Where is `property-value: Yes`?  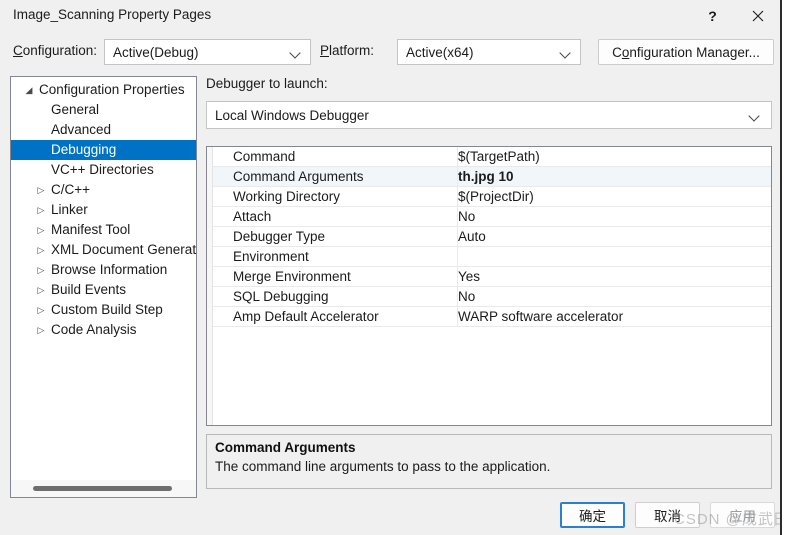
property-value: Yes is located at coordinates (469, 276).